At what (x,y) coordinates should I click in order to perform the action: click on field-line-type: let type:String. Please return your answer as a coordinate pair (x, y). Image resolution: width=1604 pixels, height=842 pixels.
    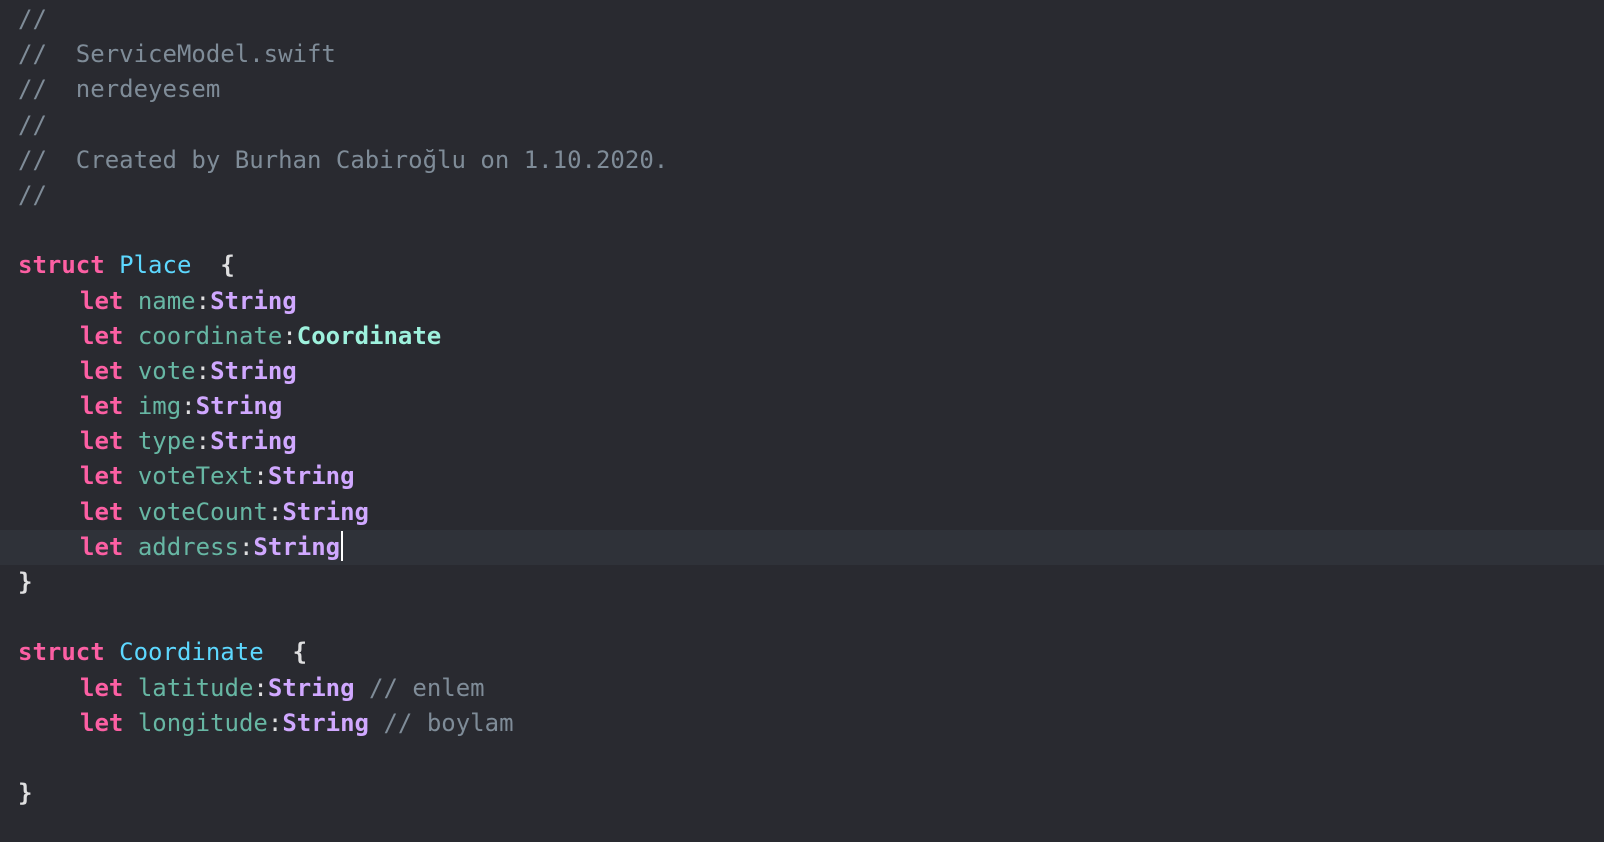
    Looking at the image, I should click on (802, 441).